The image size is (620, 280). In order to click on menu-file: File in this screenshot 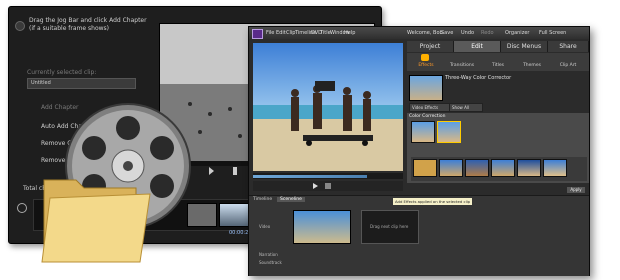, I will do `click(270, 33)`.